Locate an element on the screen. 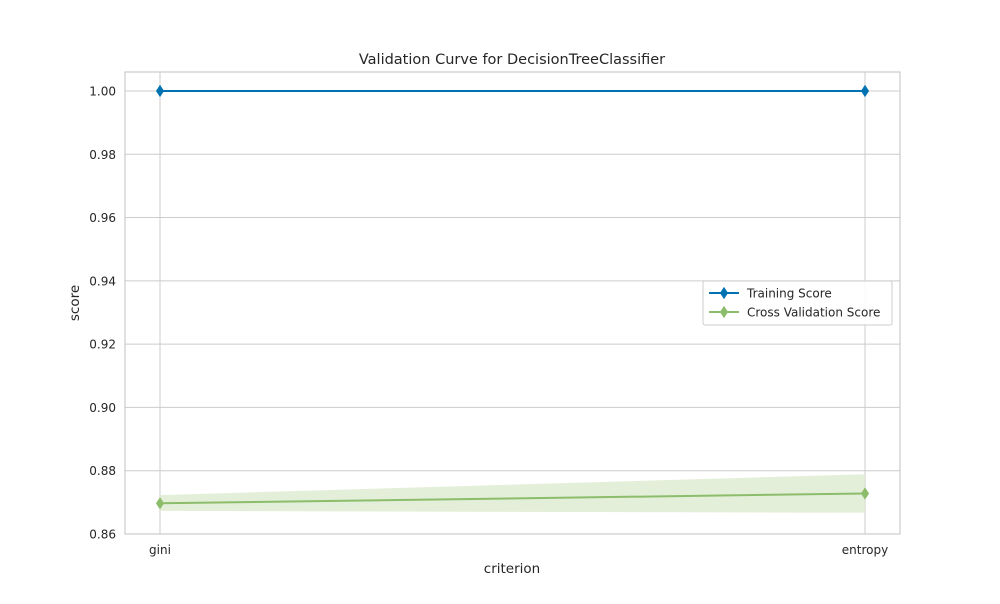 The width and height of the screenshot is (1000, 604). legend: Training Score Cross Validation Score is located at coordinates (797, 303).